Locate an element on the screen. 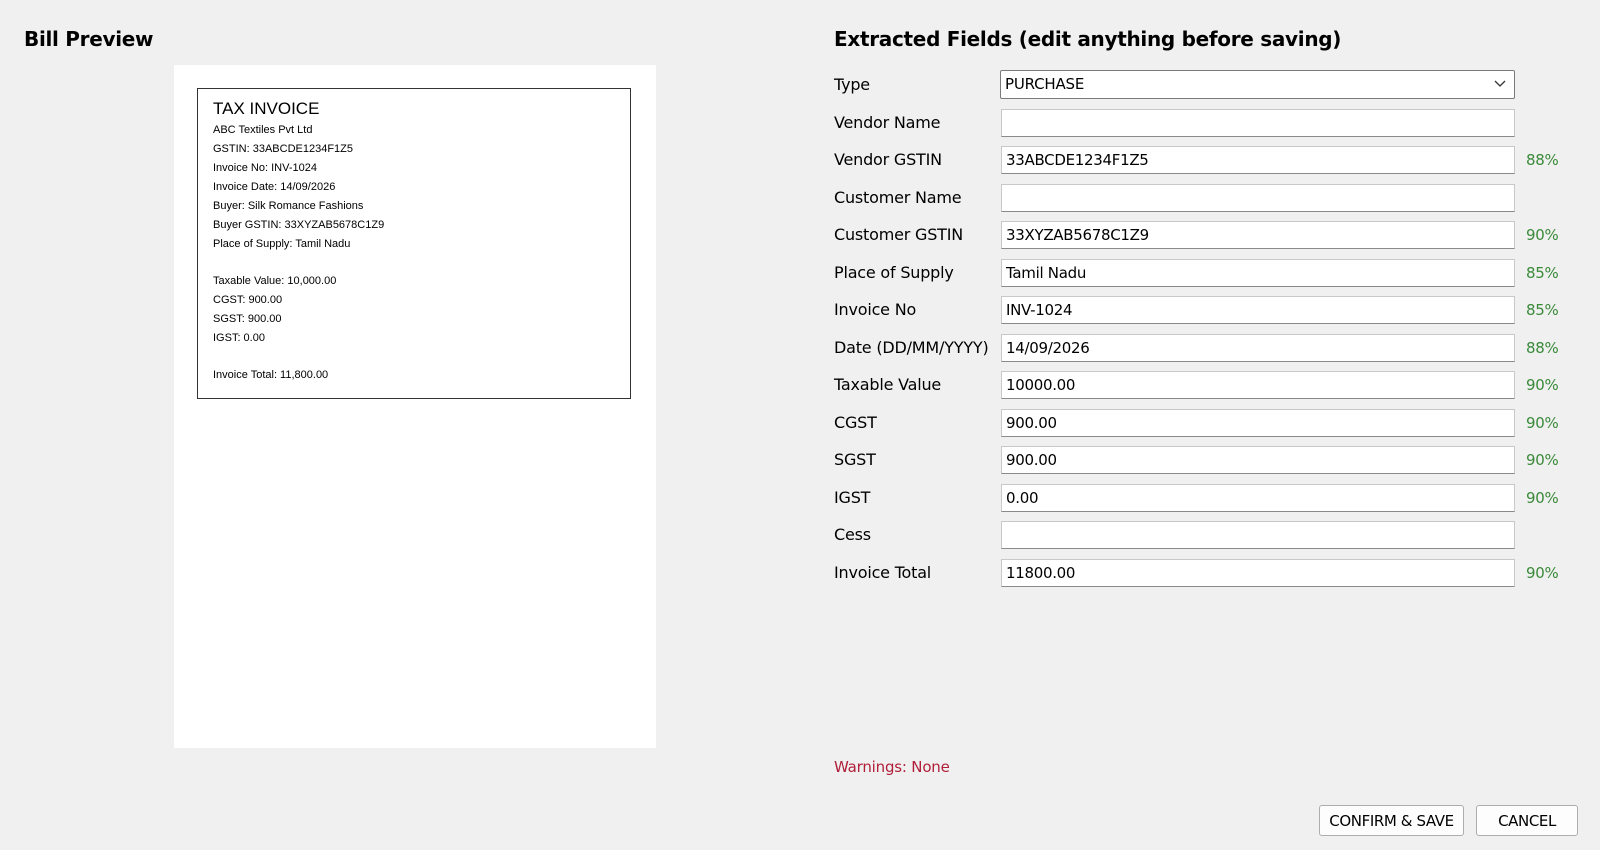 The width and height of the screenshot is (1600, 850). date-confidence: 88% is located at coordinates (1542, 348).